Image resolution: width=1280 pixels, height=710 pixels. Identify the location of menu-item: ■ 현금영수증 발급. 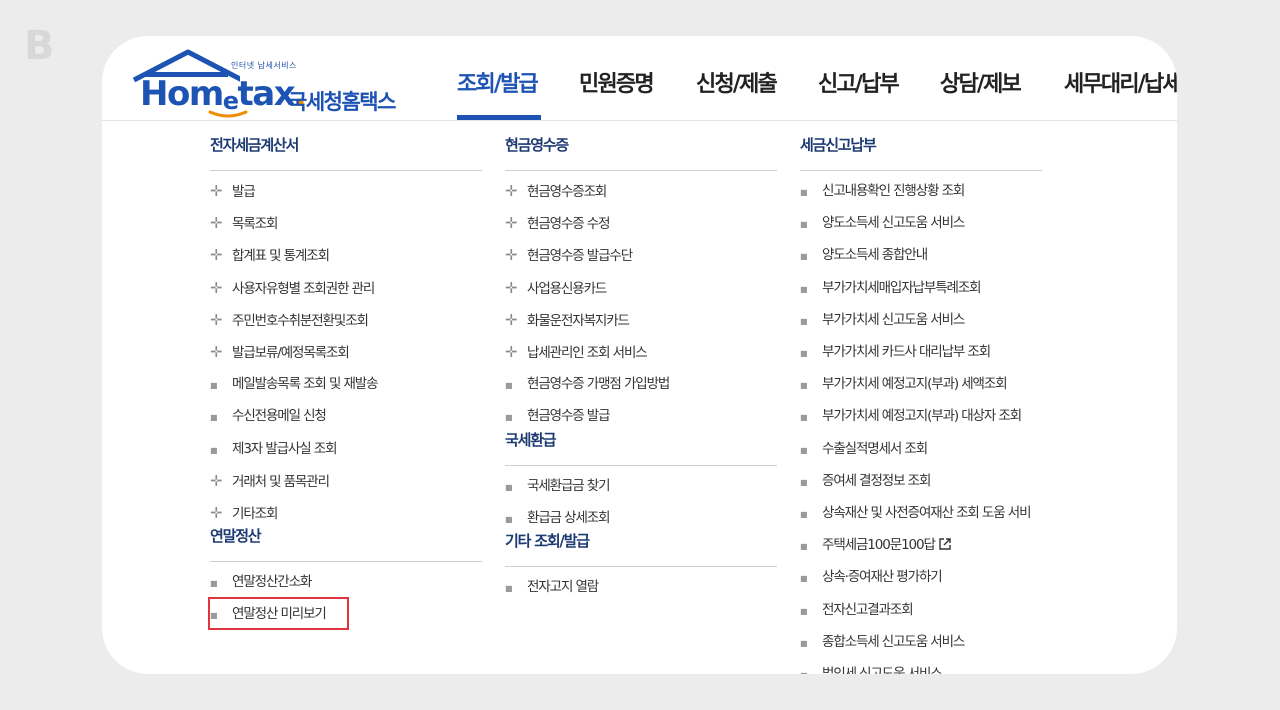
(558, 416).